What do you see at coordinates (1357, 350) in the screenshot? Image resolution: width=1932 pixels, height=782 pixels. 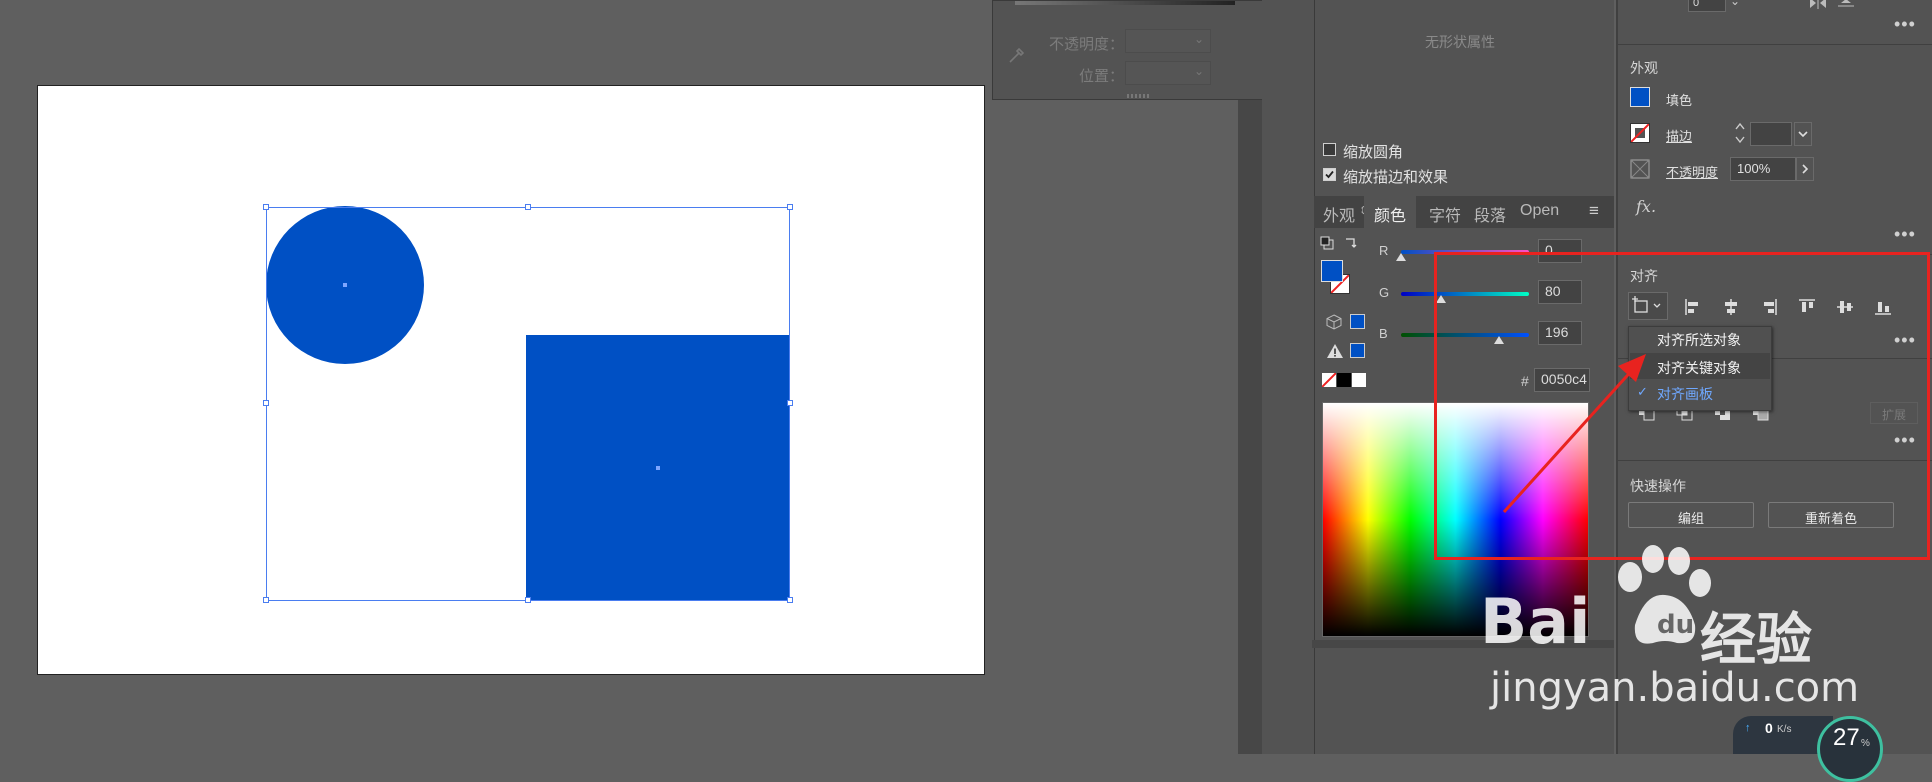 I see `in-gamut-swatch` at bounding box center [1357, 350].